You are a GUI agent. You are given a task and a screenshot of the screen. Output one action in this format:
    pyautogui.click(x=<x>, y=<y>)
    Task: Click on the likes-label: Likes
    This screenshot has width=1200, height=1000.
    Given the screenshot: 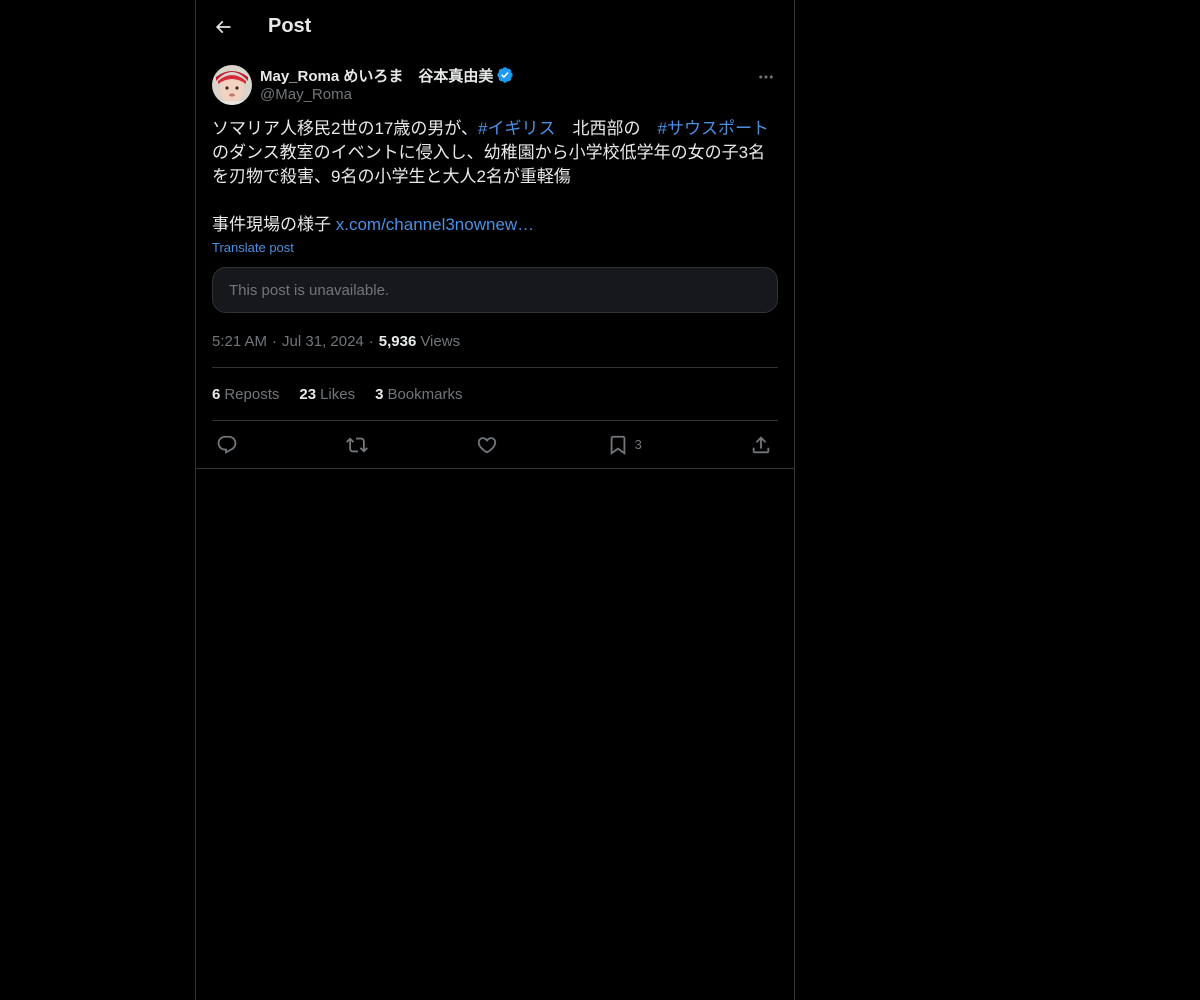 What is the action you would take?
    pyautogui.click(x=338, y=394)
    